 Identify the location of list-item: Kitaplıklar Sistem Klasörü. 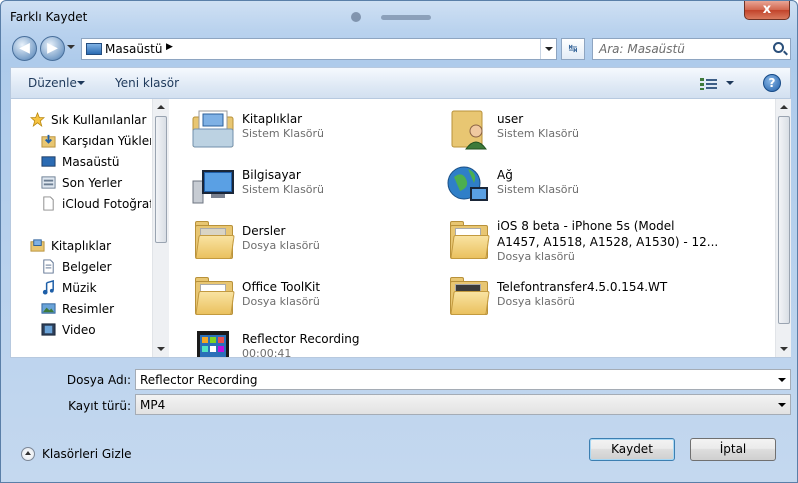
(314, 130).